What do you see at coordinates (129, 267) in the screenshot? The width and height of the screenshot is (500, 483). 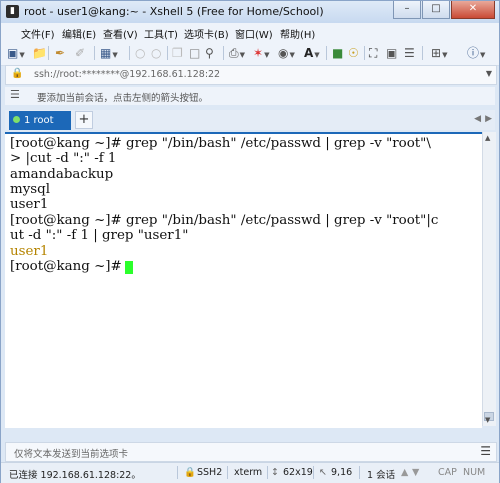 I see `terminal-cursor` at bounding box center [129, 267].